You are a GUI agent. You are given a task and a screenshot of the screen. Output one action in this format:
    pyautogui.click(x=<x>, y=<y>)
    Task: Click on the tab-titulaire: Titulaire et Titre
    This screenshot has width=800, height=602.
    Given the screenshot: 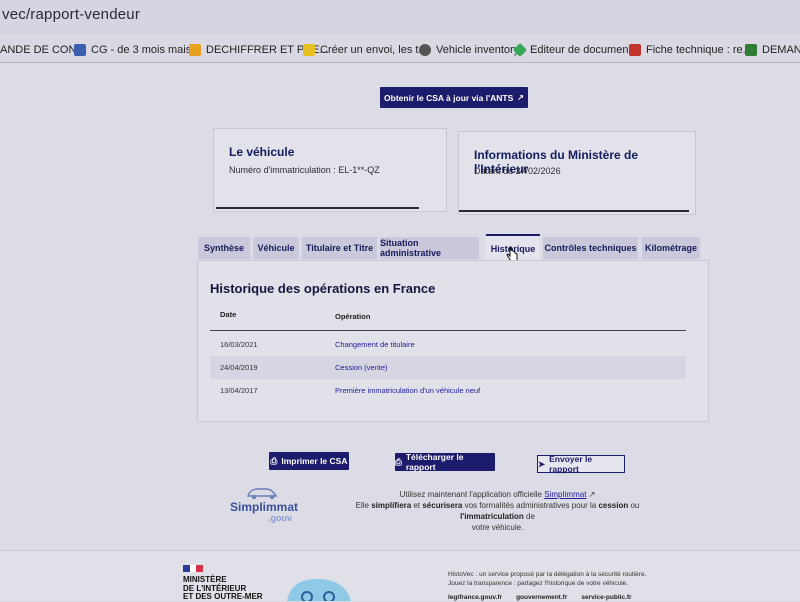 What is the action you would take?
    pyautogui.click(x=339, y=248)
    